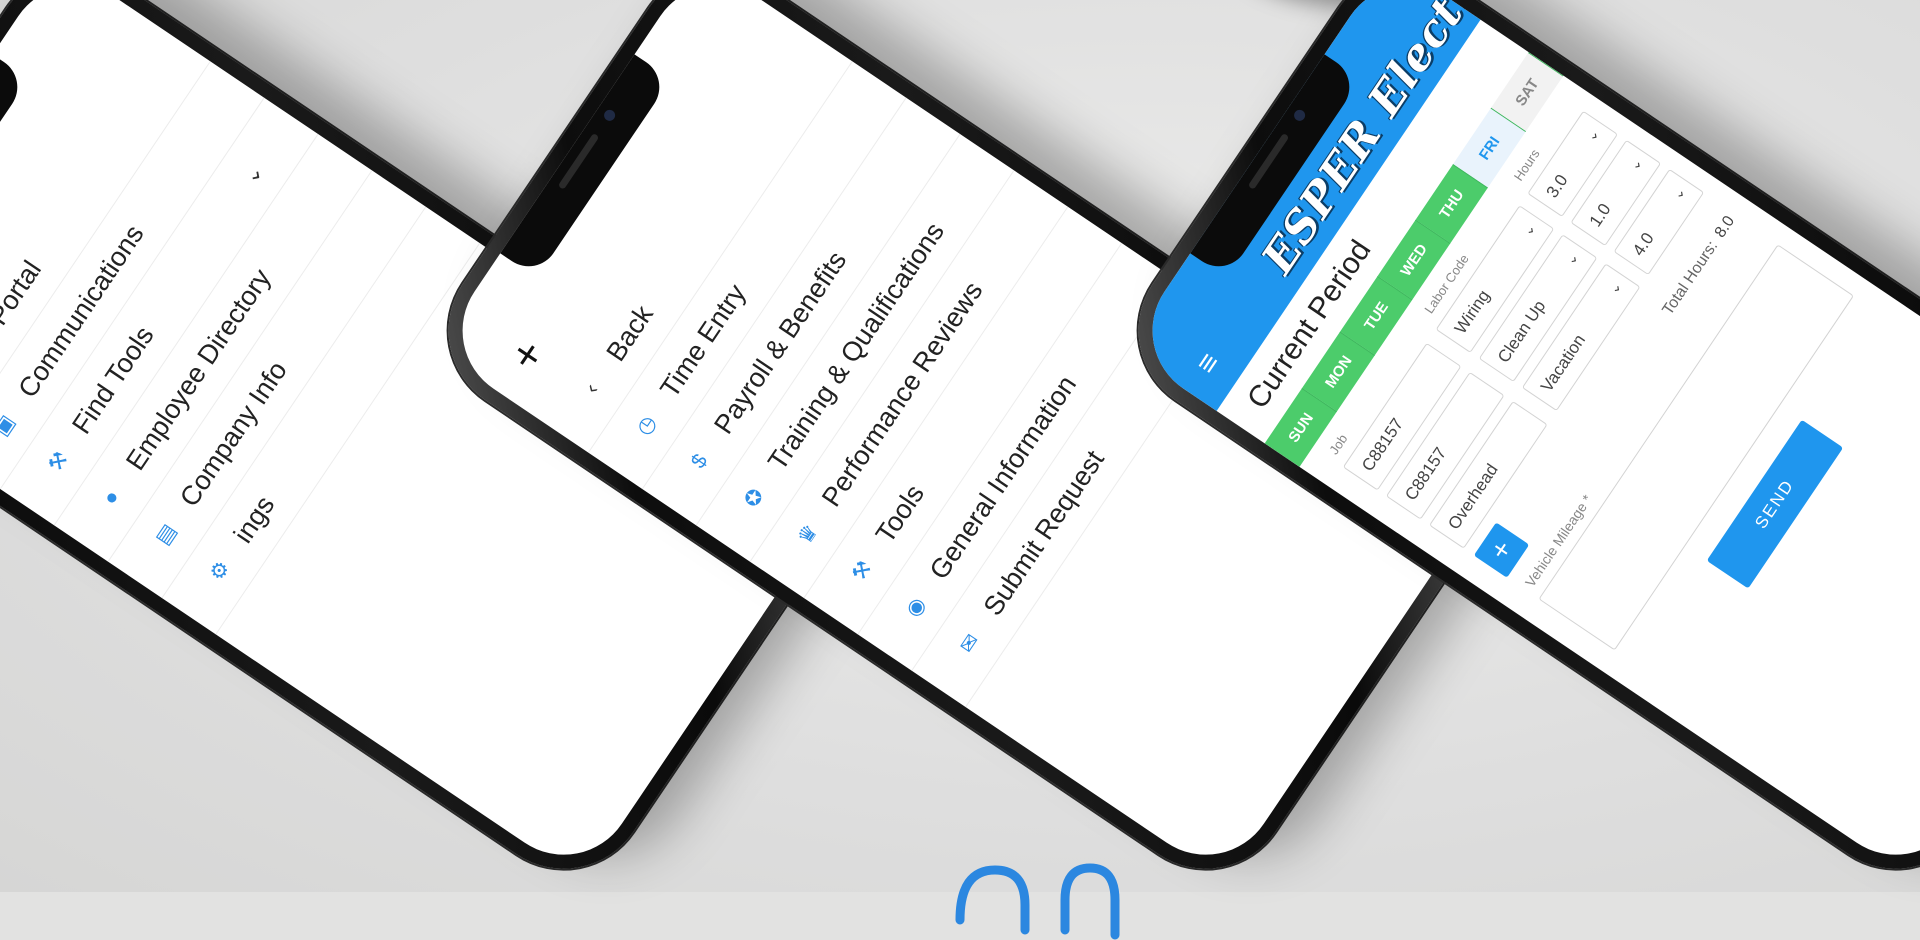 The image size is (1920, 940). I want to click on stopwatch-icon: ◷, so click(646, 425).